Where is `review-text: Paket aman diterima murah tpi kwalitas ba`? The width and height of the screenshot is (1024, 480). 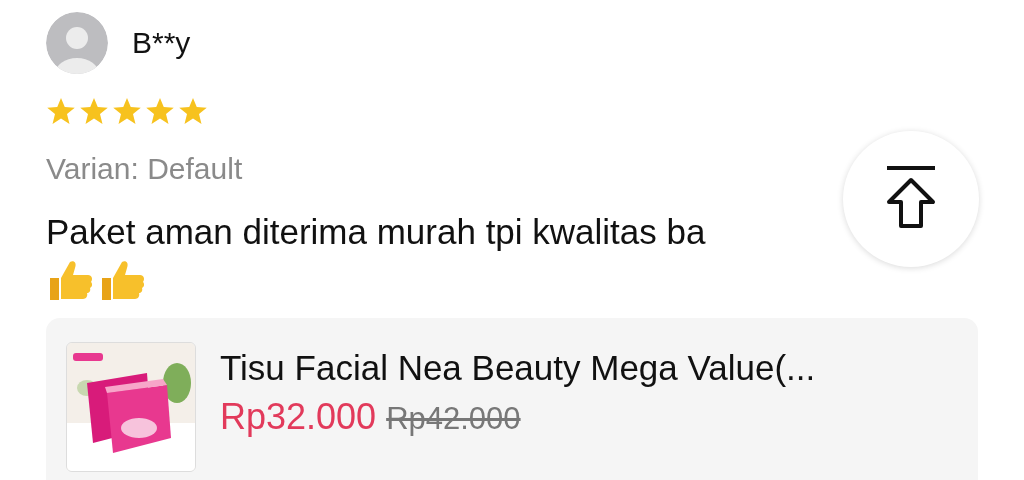
review-text: Paket aman diterima murah tpi kwalitas ba is located at coordinates (376, 232).